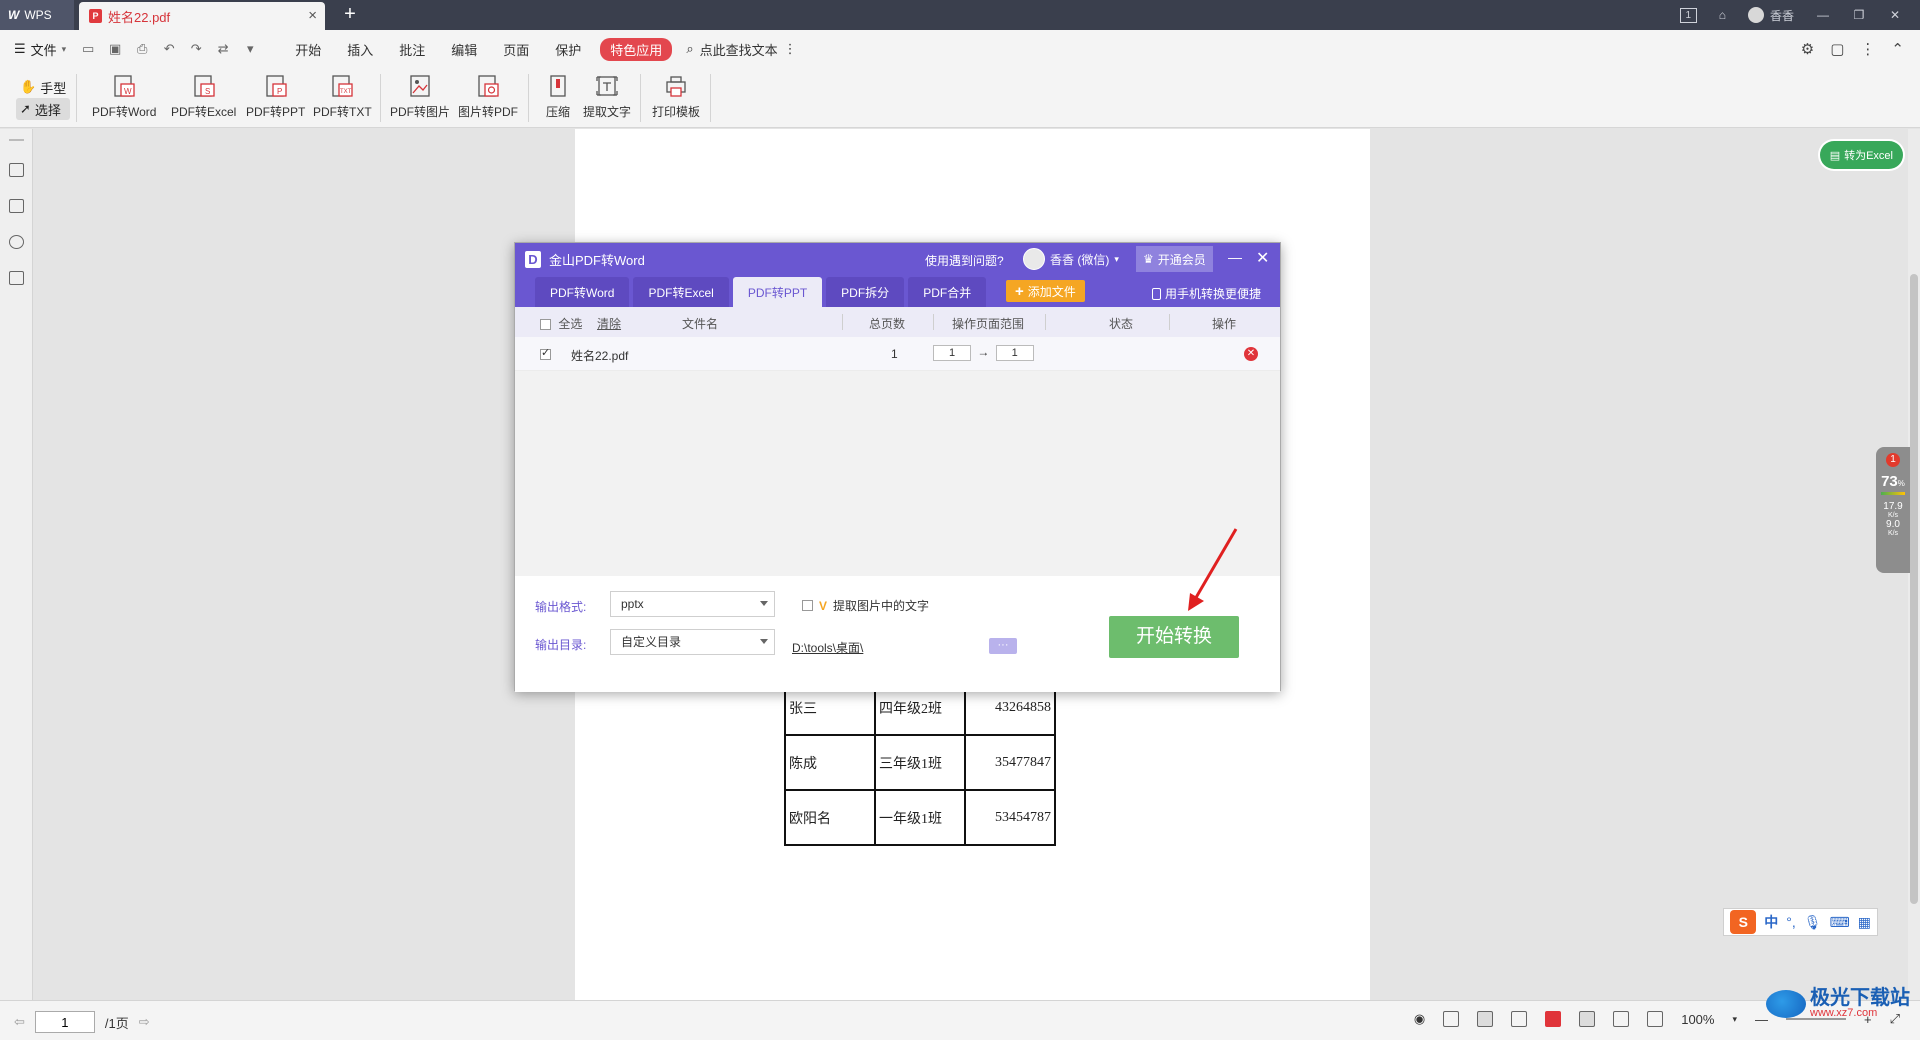 This screenshot has height=1040, width=1920. I want to click on table-cell: 陈成, so click(830, 762).